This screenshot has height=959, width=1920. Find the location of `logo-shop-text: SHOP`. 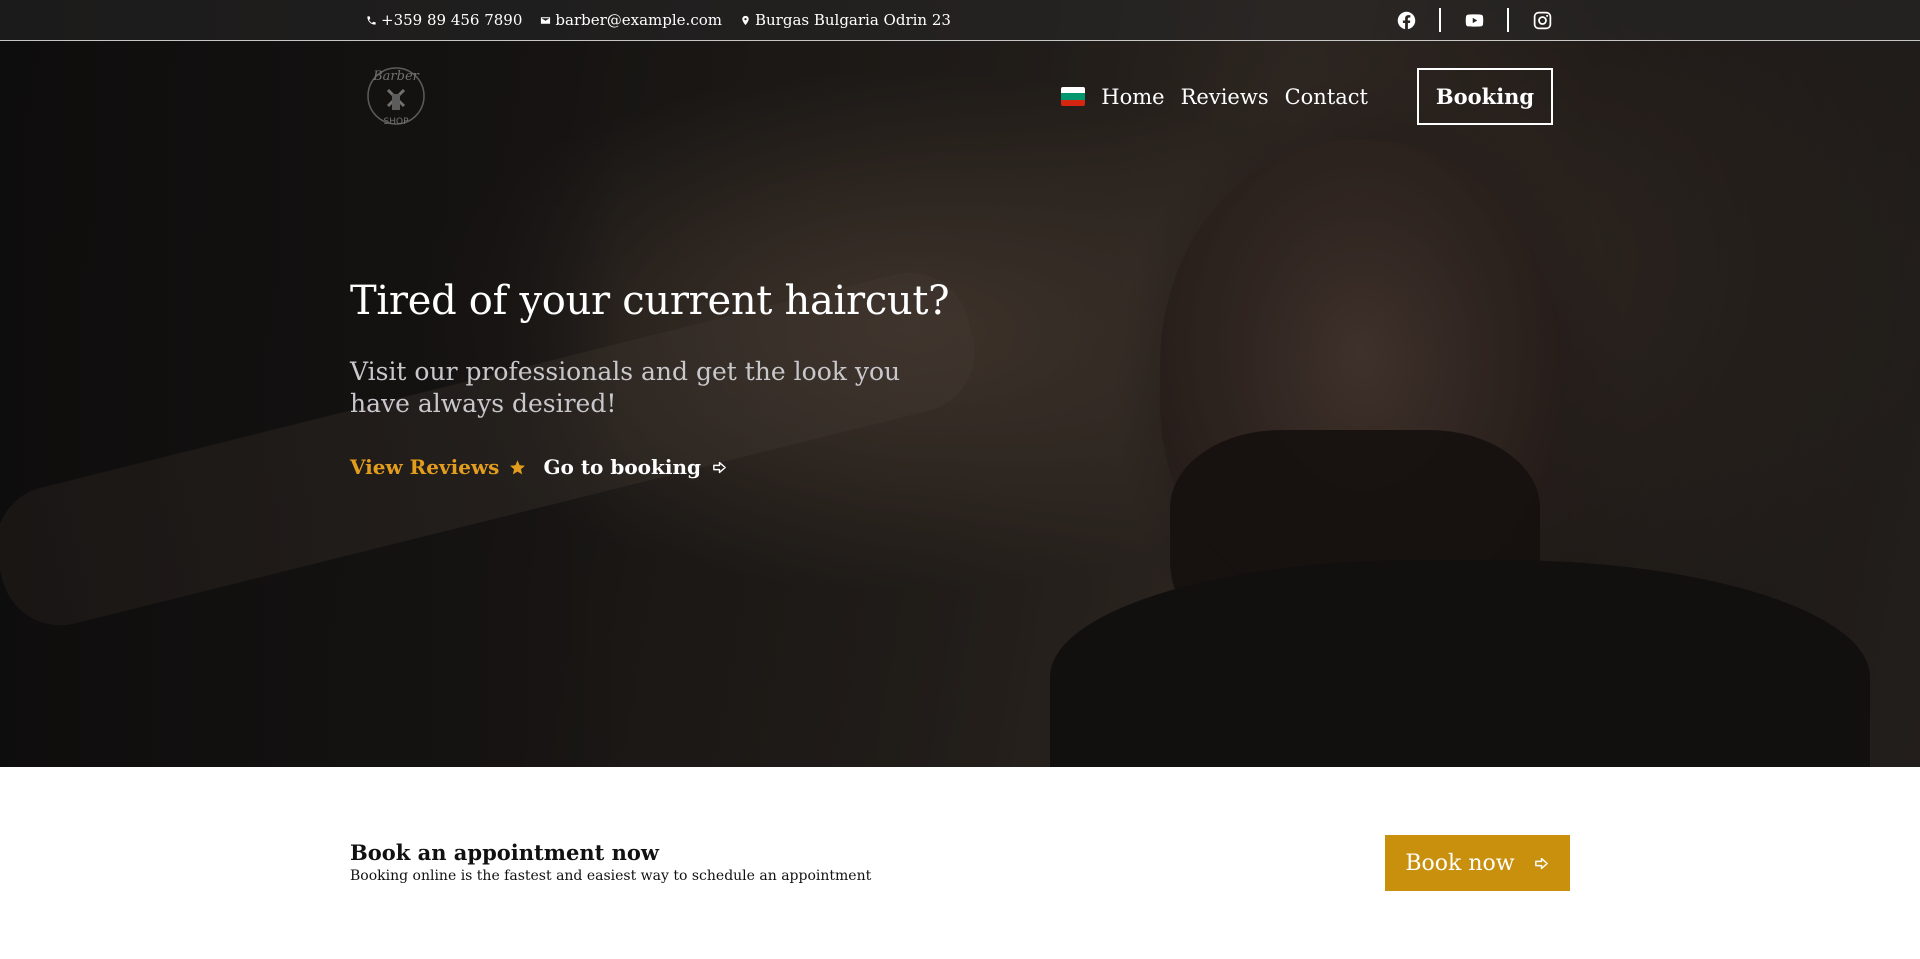

logo-shop-text: SHOP is located at coordinates (397, 122).